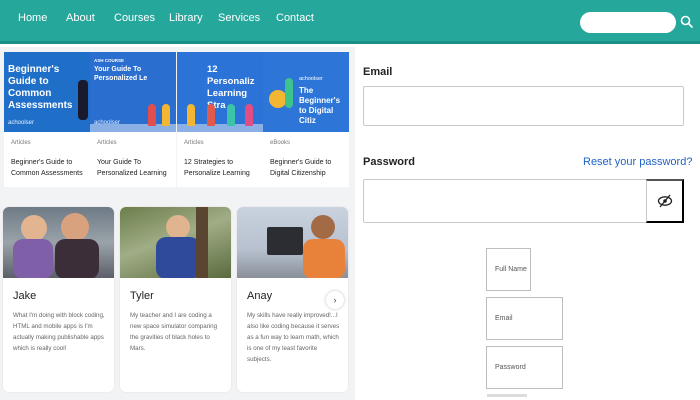 Image resolution: width=700 pixels, height=400 pixels. What do you see at coordinates (389, 162) in the screenshot?
I see `password-label: Password` at bounding box center [389, 162].